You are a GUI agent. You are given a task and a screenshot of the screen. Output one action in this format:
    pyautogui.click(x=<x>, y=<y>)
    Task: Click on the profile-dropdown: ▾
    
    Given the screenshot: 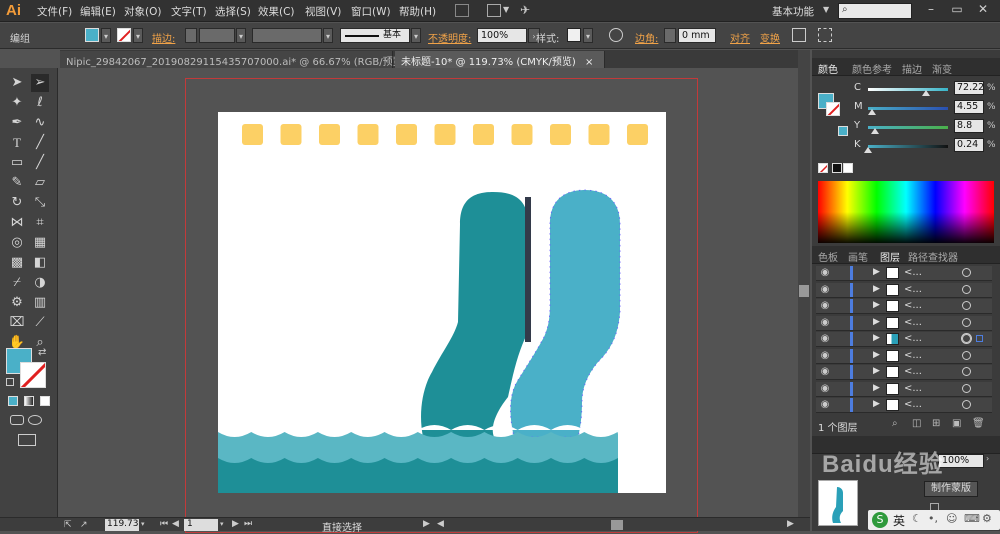 What is the action you would take?
    pyautogui.click(x=328, y=35)
    